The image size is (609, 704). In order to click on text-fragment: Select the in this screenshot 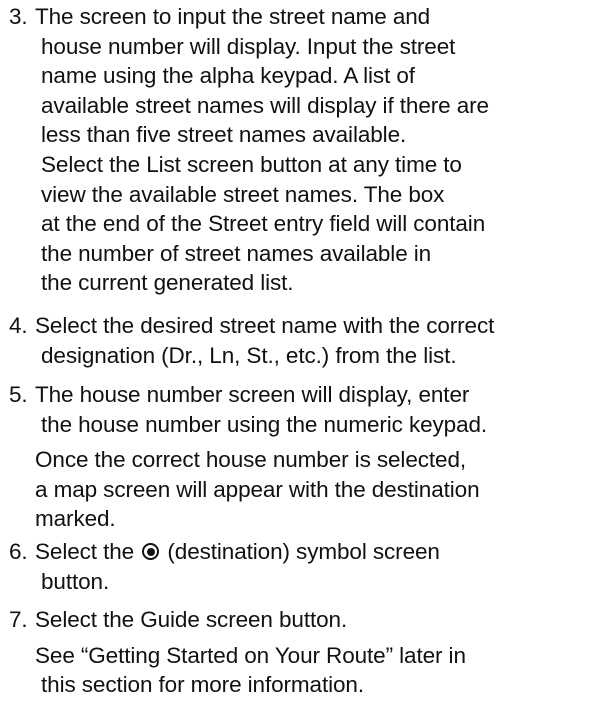, I will do `click(85, 551)`.